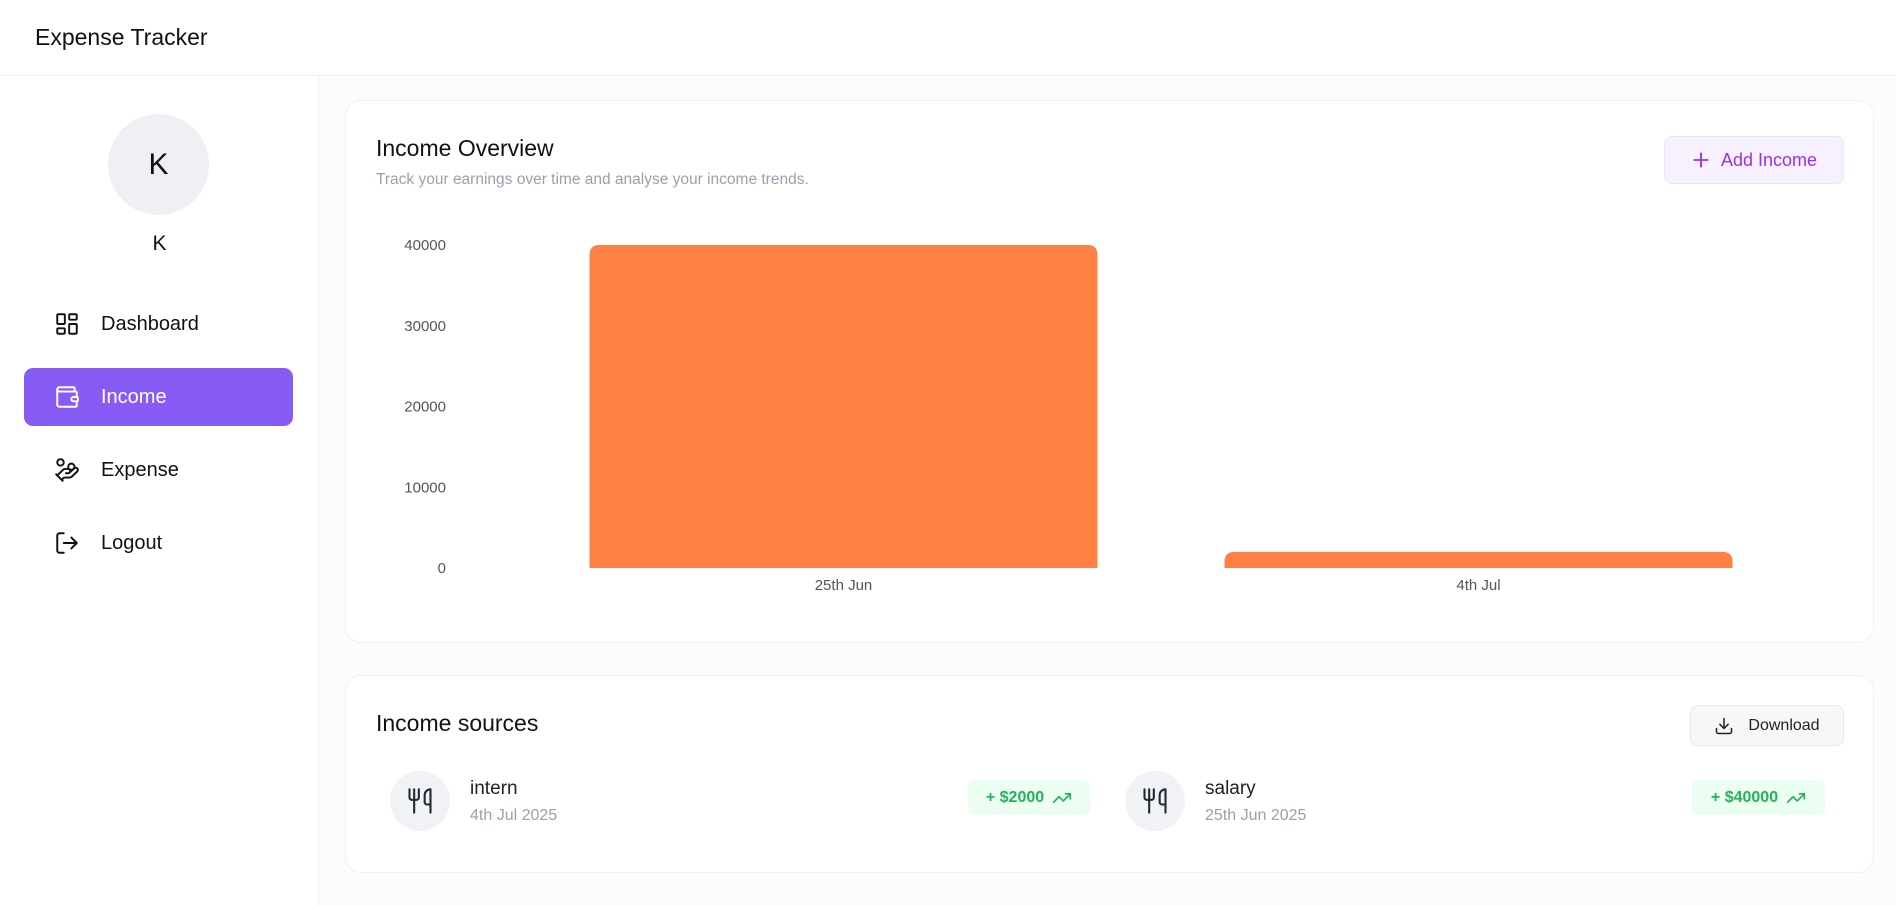  What do you see at coordinates (159, 243) in the screenshot?
I see `user-name: K` at bounding box center [159, 243].